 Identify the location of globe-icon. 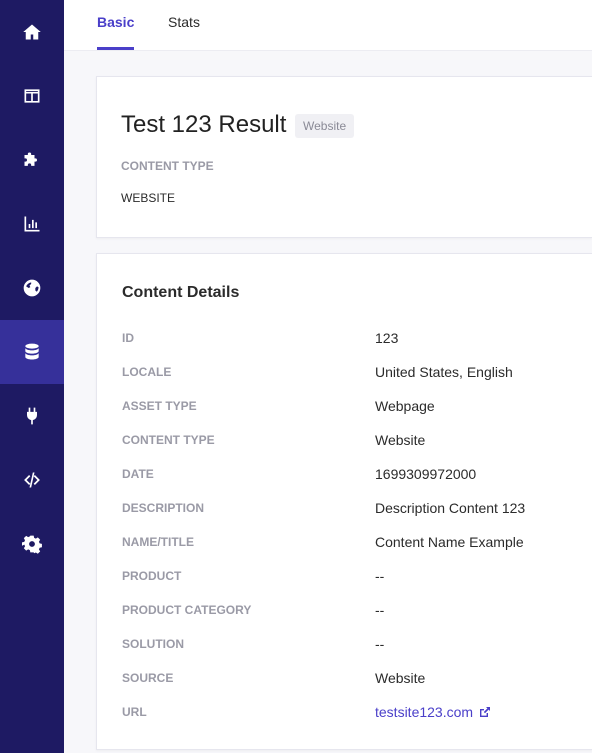
(32, 288).